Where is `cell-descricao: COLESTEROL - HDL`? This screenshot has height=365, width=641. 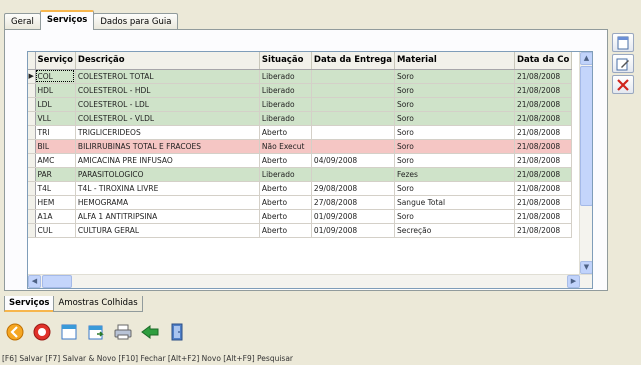 cell-descricao: COLESTEROL - HDL is located at coordinates (167, 90).